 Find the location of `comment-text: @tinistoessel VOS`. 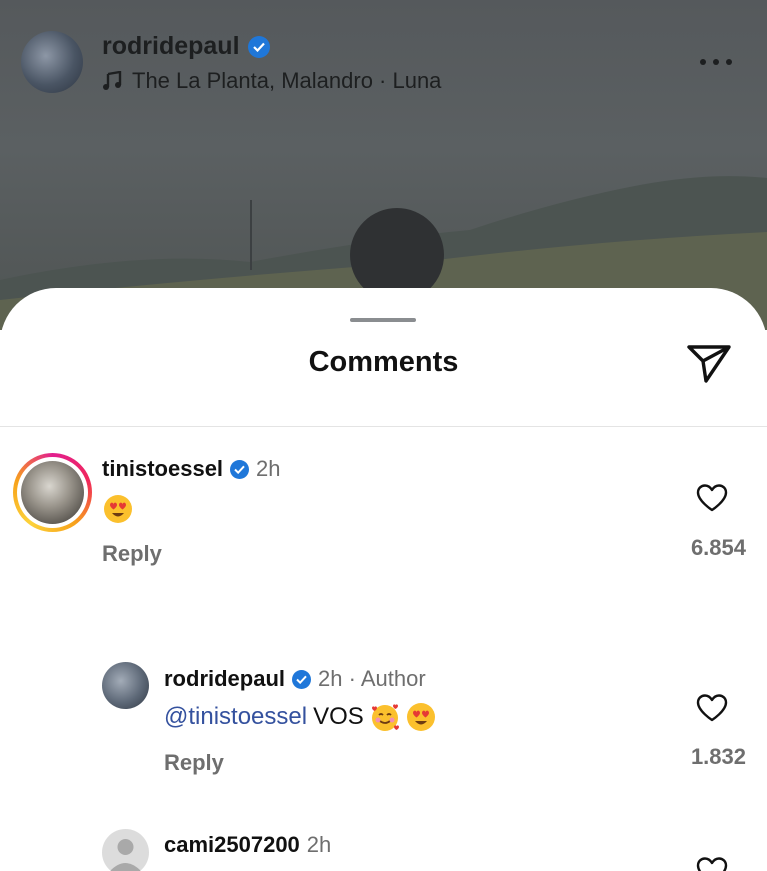

comment-text: @tinistoessel VOS is located at coordinates (300, 717).